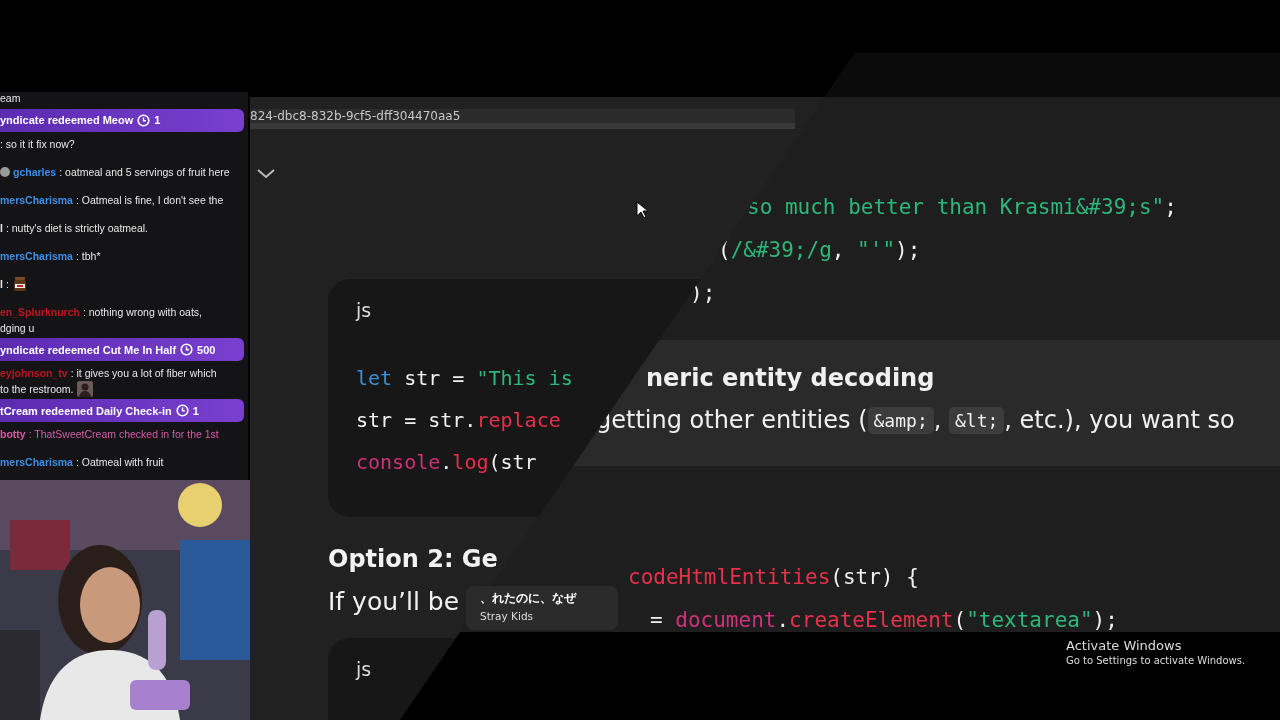 The height and width of the screenshot is (720, 1280). Describe the element at coordinates (773, 577) in the screenshot. I see `code-line: codeHtmlEntities(str) {` at that location.